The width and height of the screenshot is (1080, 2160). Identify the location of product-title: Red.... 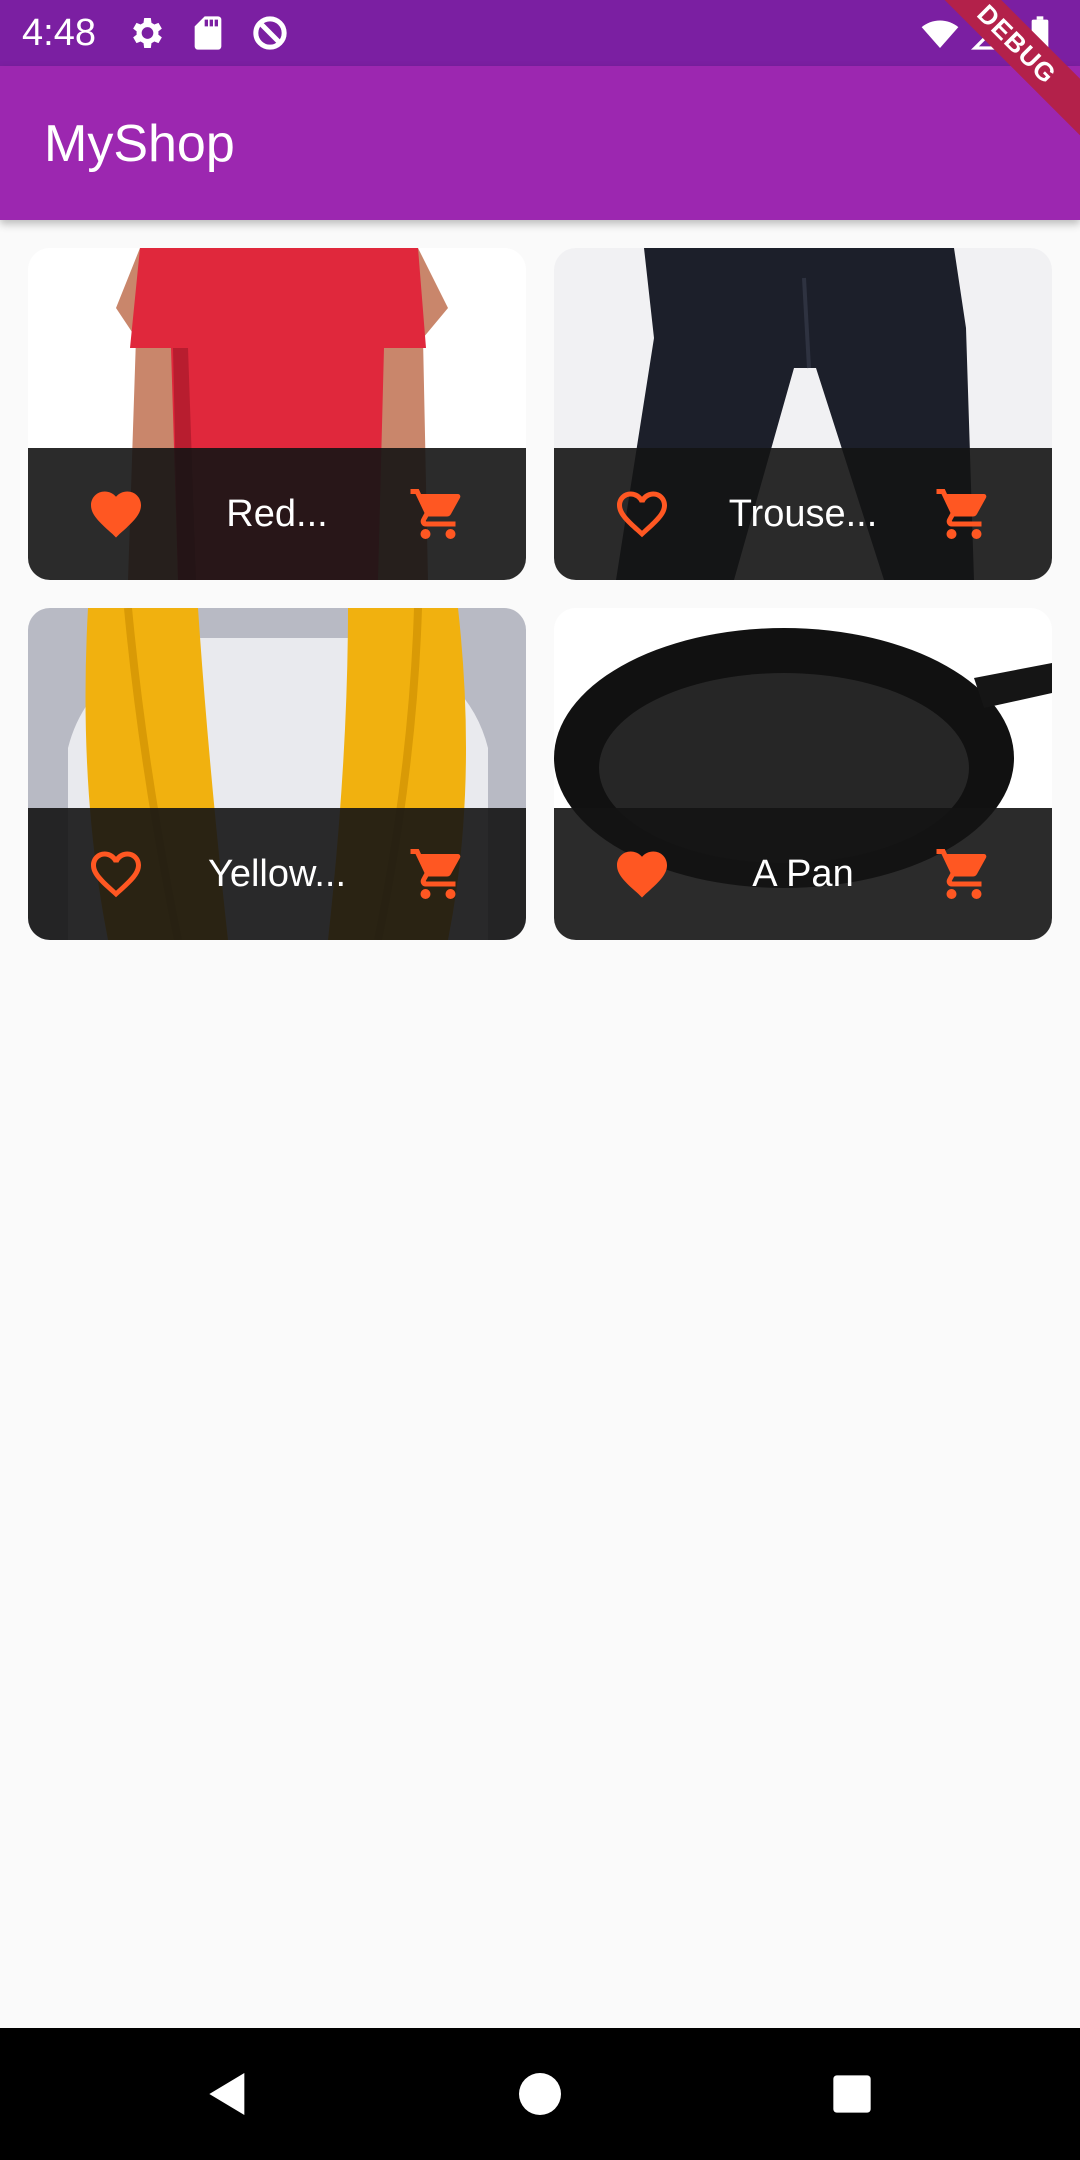
(277, 514).